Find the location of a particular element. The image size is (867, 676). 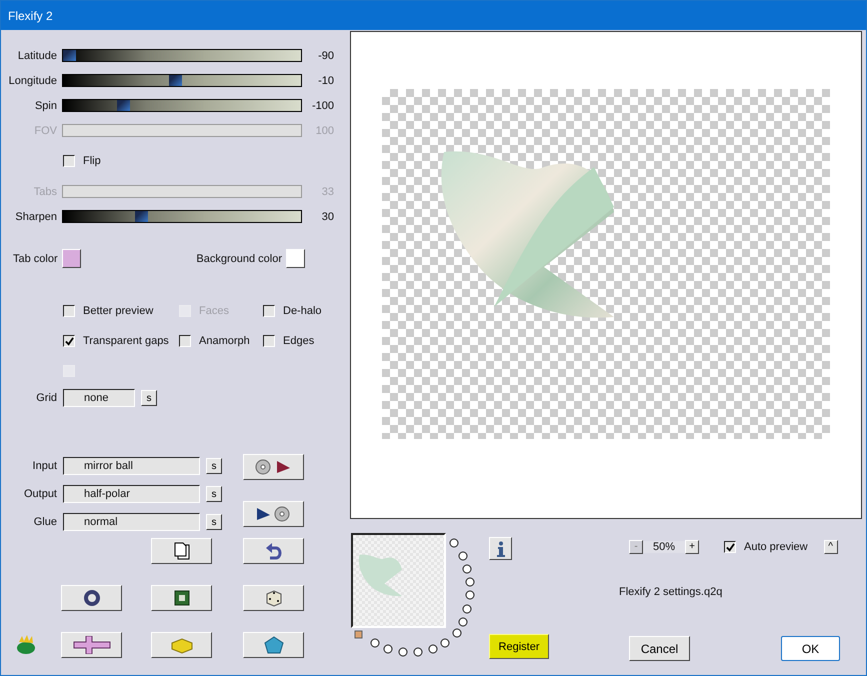

pentagon-button is located at coordinates (273, 645).